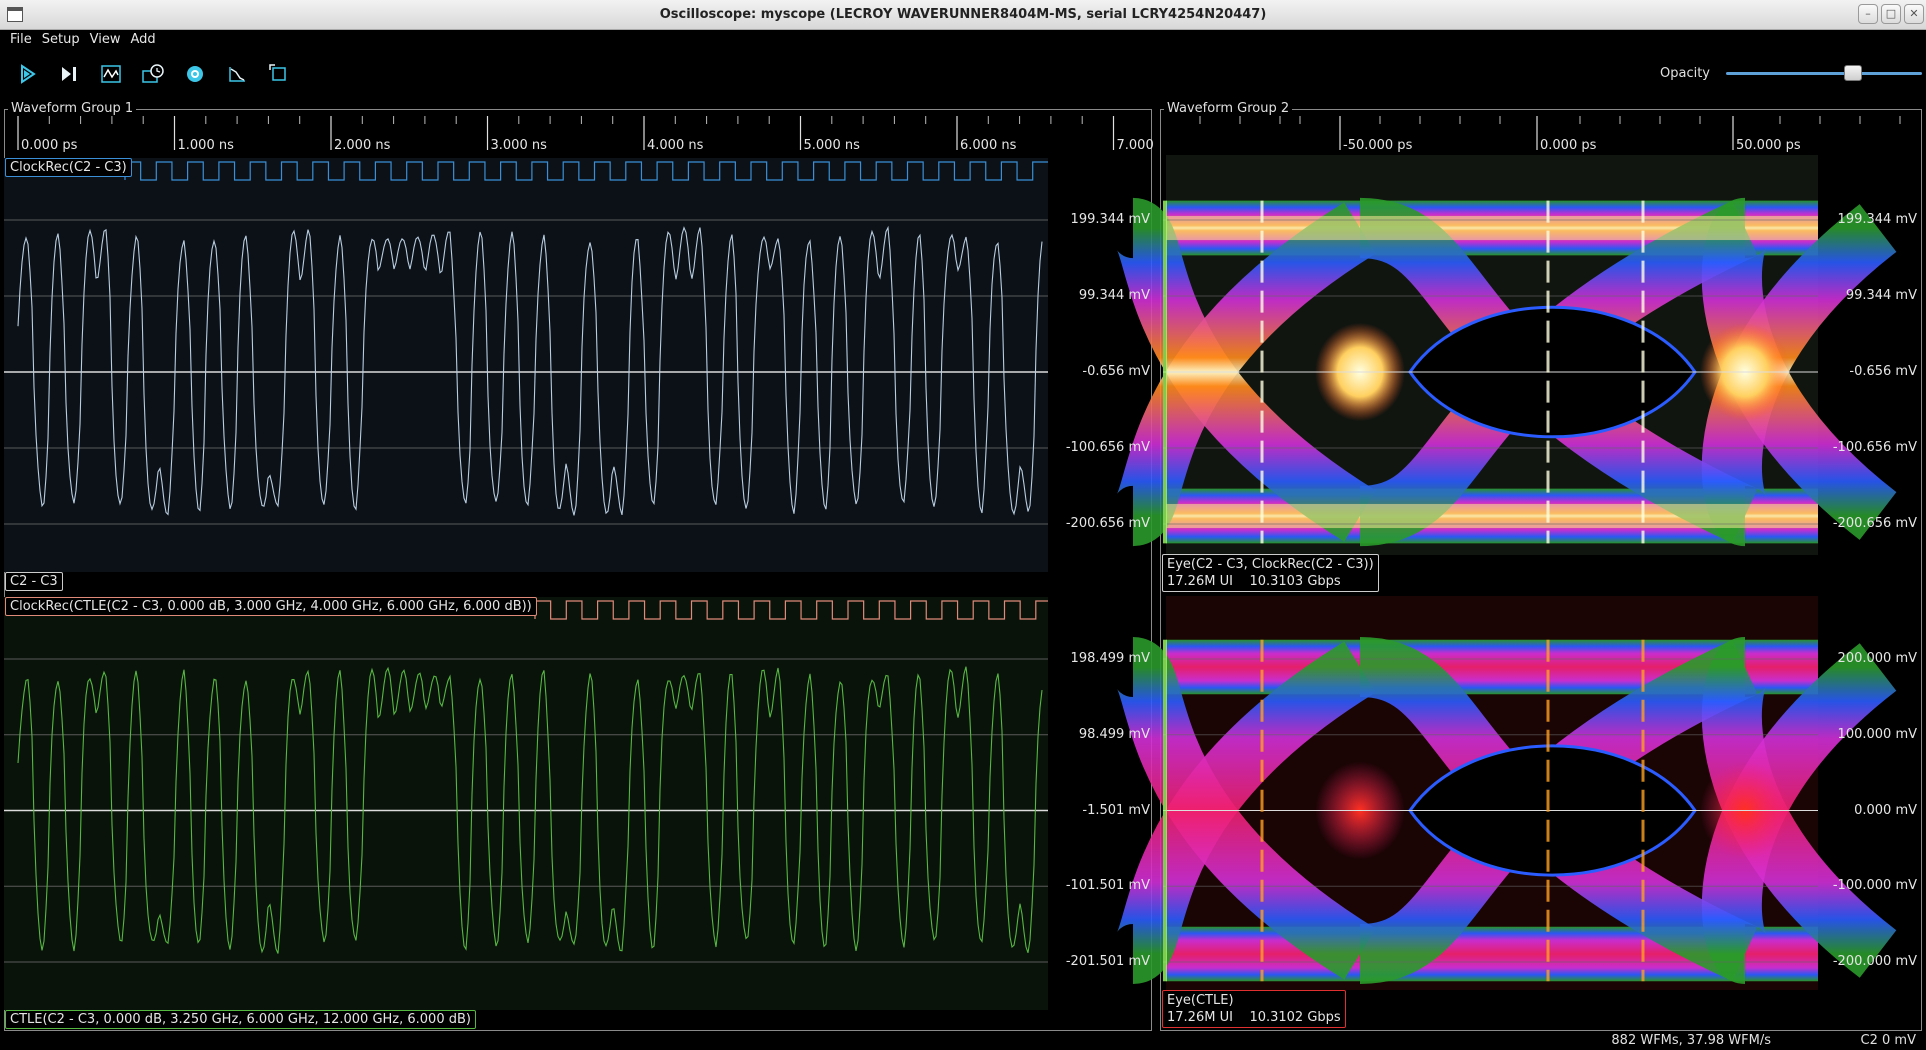 Image resolution: width=1926 pixels, height=1050 pixels. What do you see at coordinates (1874, 961) in the screenshot?
I see `group2-bottom-volt-label: -200.000 mV` at bounding box center [1874, 961].